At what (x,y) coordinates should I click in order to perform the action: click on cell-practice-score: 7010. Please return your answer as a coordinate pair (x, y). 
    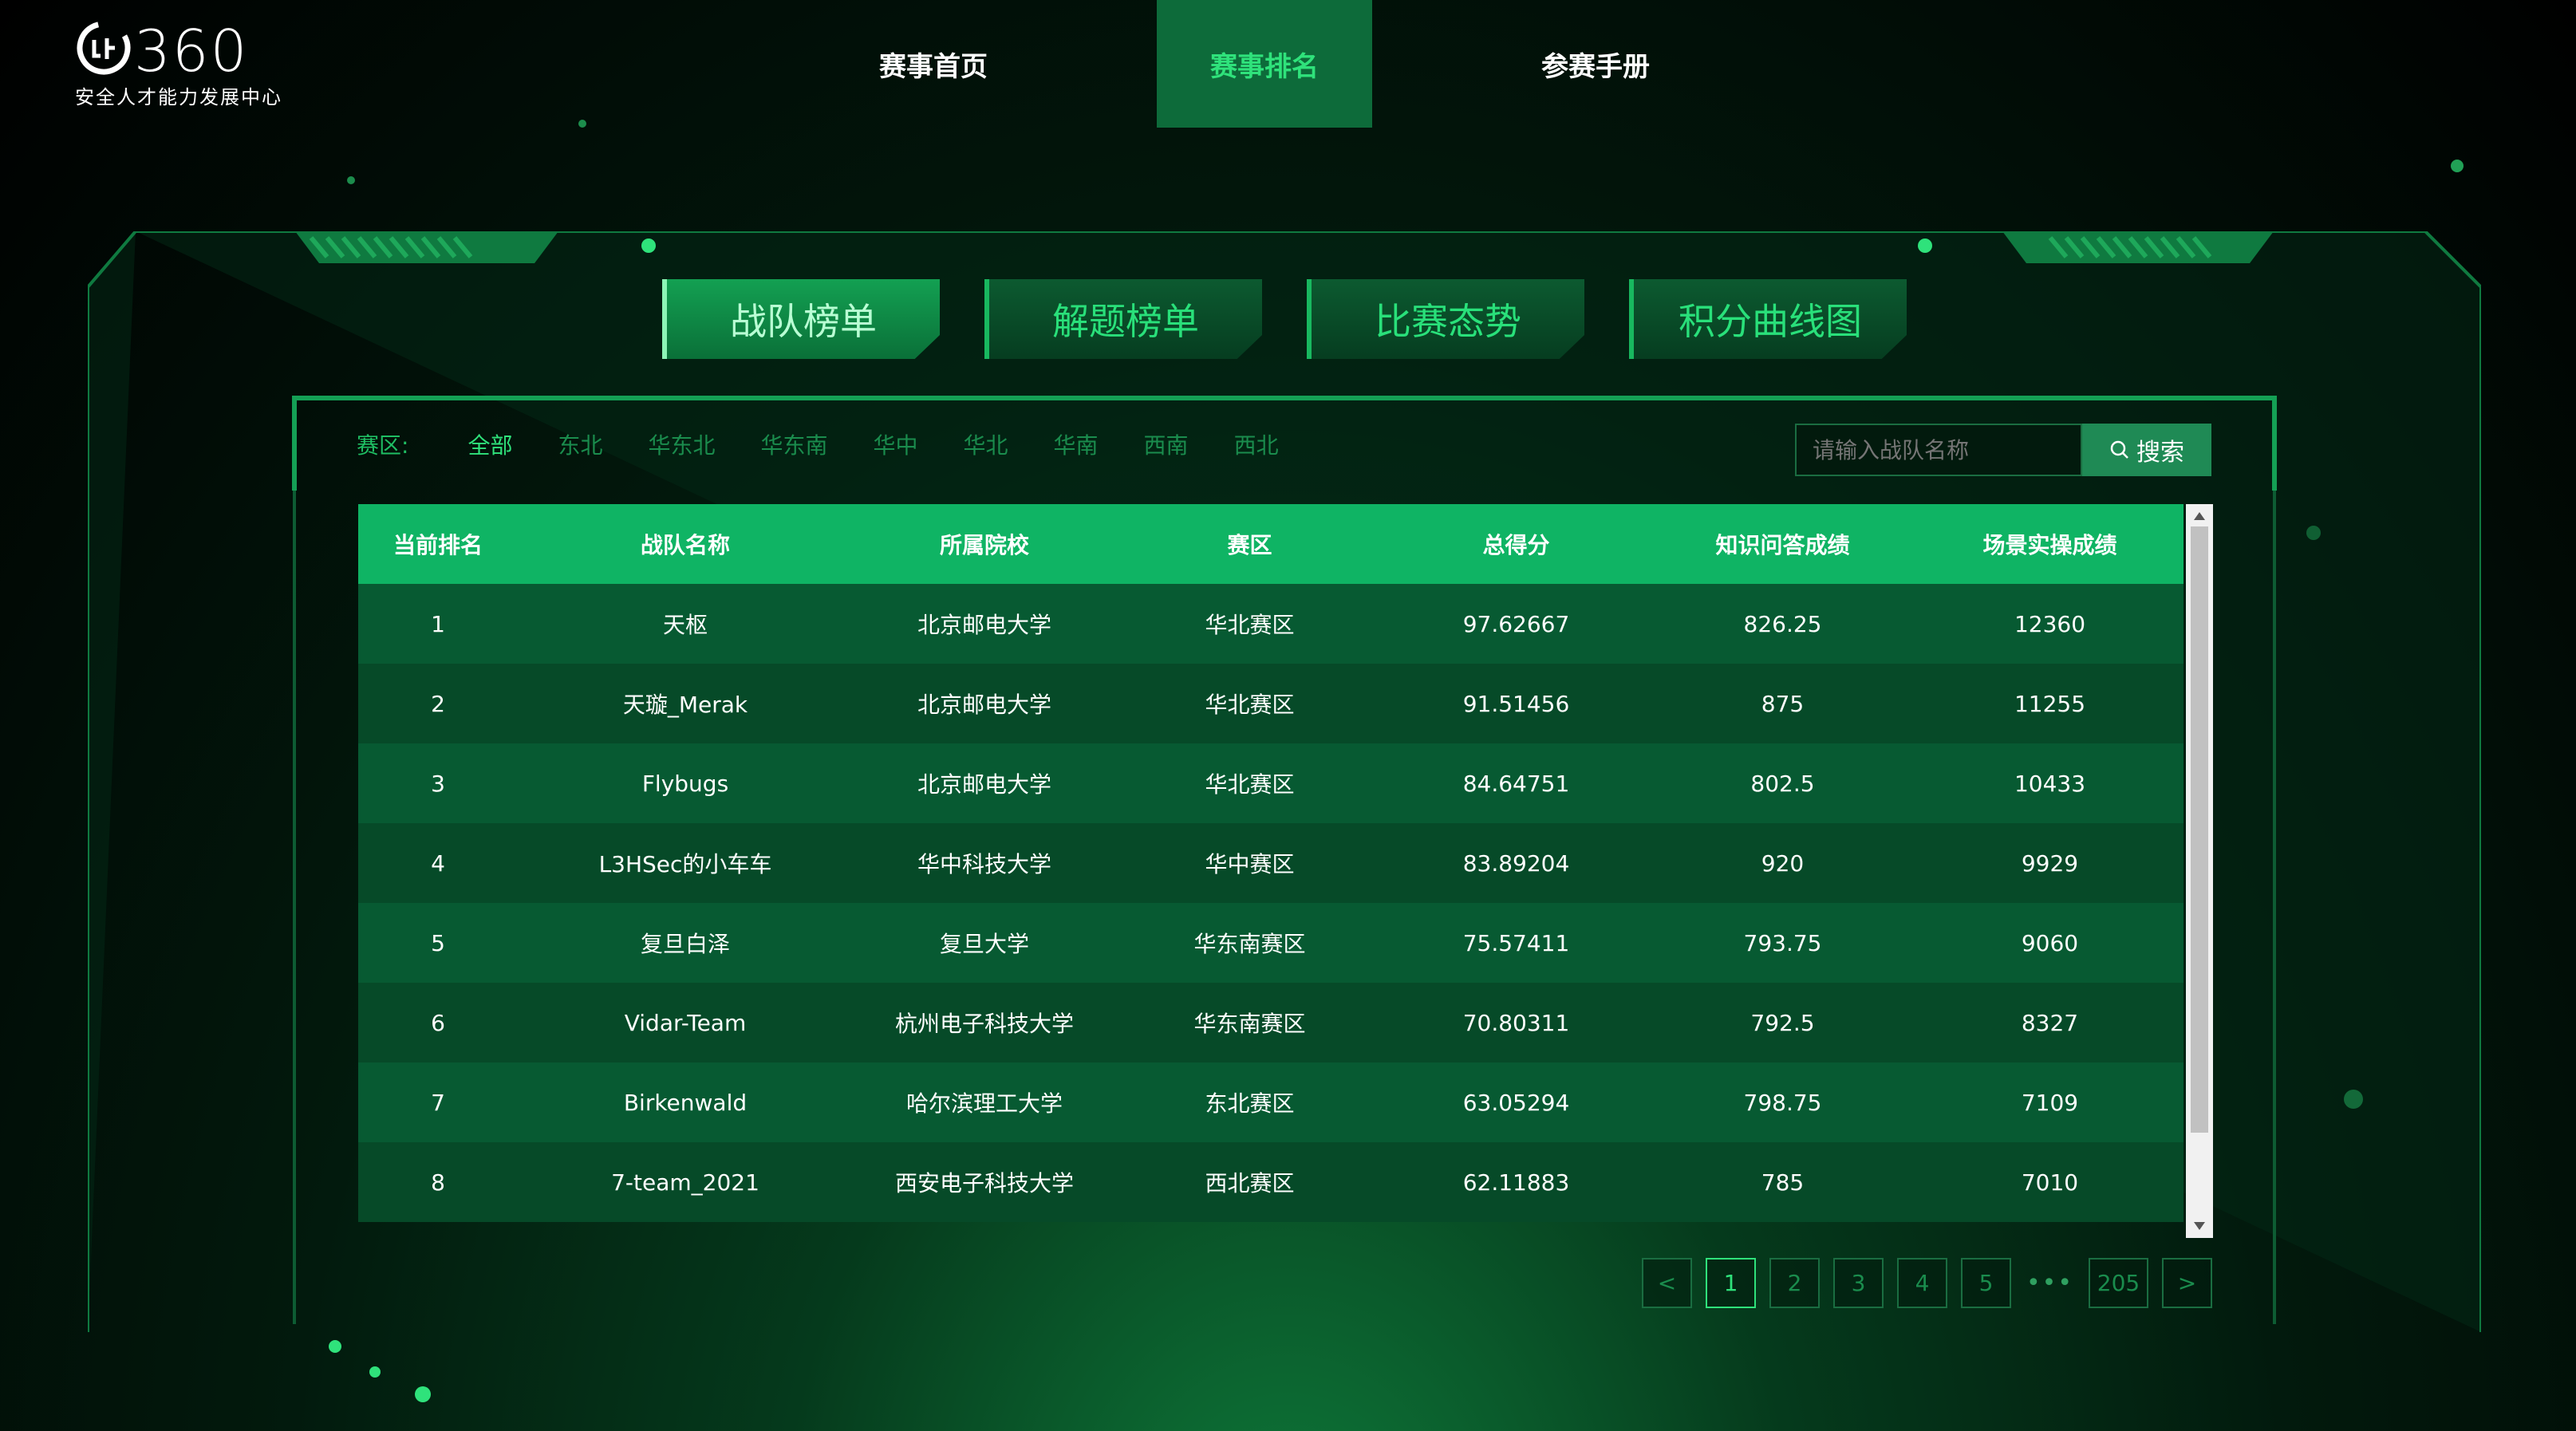
    Looking at the image, I should click on (2050, 1182).